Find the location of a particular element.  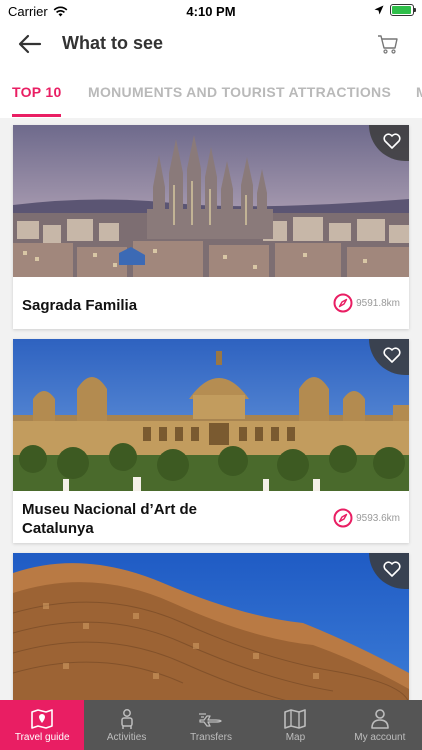

tab-label: Travel guide is located at coordinates (42, 737).